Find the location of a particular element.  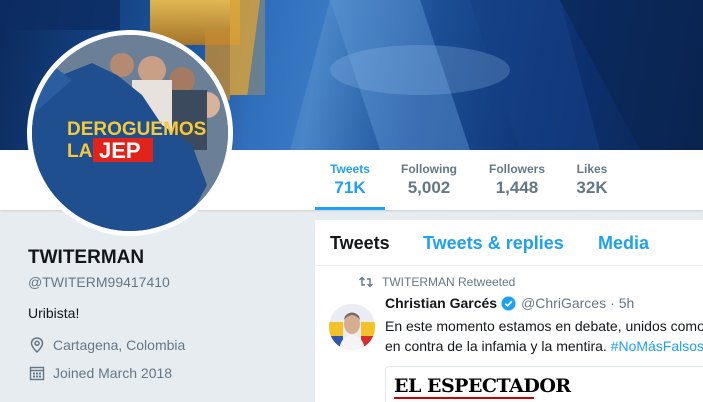

tweet-header: Christian Garcés @ChriGarces · 5h is located at coordinates (509, 303).